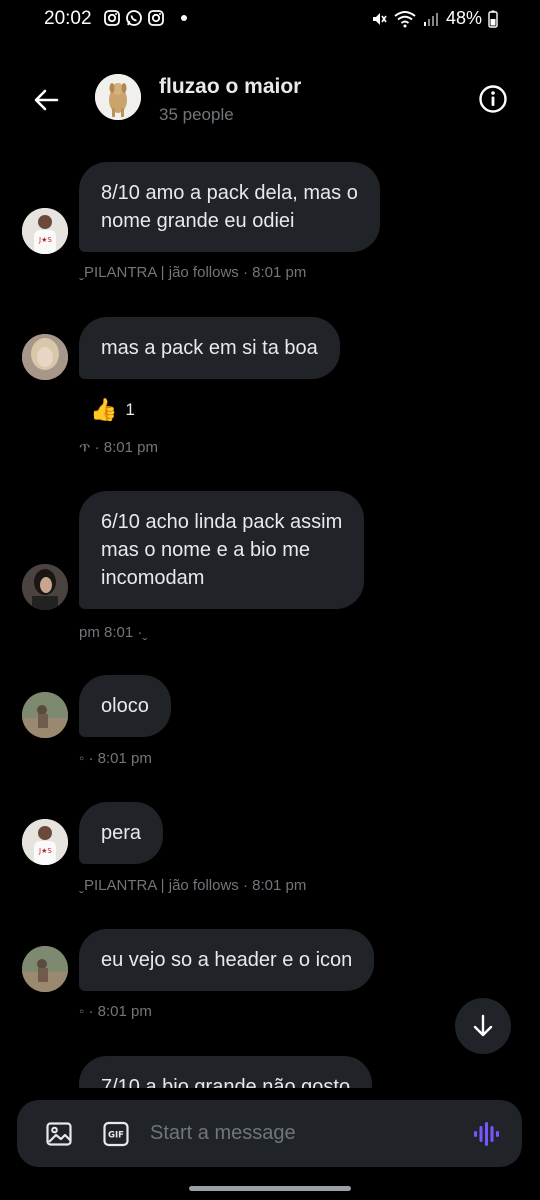  I want to click on battery-percent: 48%, so click(463, 18).